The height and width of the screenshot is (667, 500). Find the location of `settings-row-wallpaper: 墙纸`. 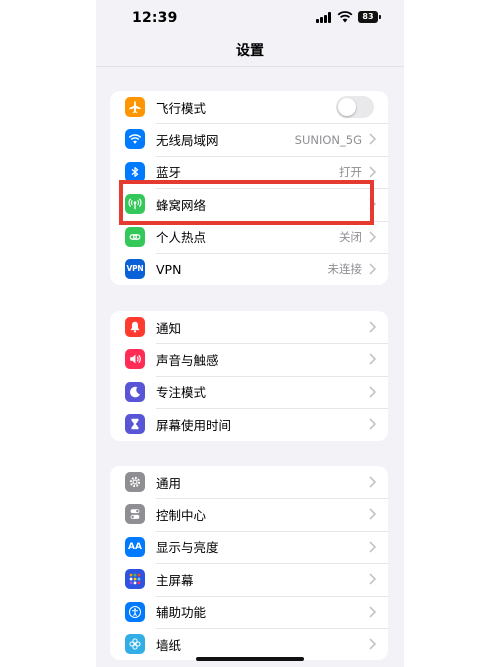

settings-row-wallpaper: 墙纸 is located at coordinates (249, 643).